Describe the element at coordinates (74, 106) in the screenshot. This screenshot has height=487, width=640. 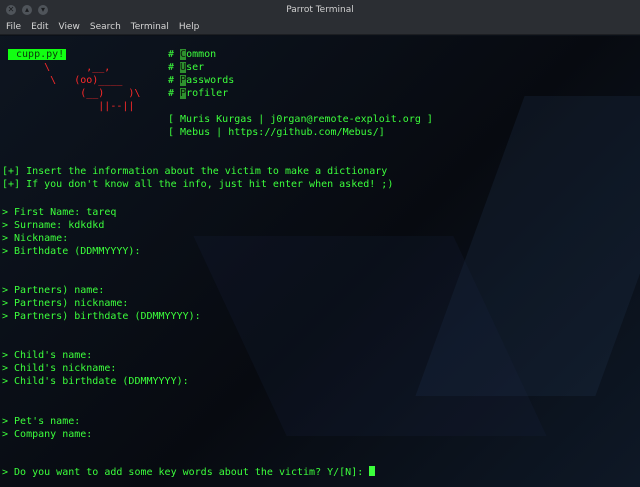
I see `ascii-art-line: ||--||` at that location.